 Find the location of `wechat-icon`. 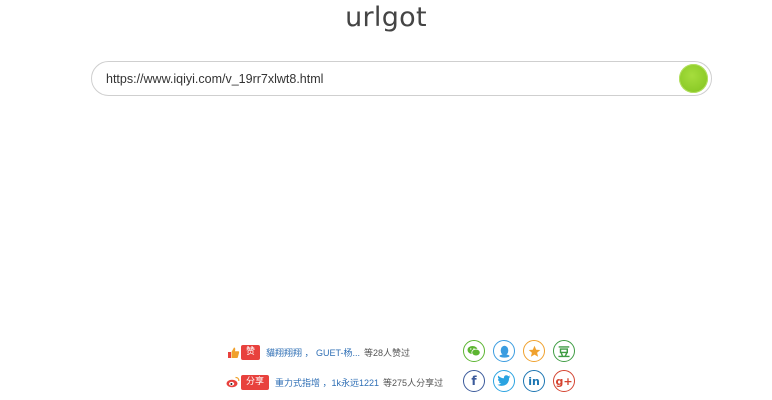

wechat-icon is located at coordinates (474, 351).